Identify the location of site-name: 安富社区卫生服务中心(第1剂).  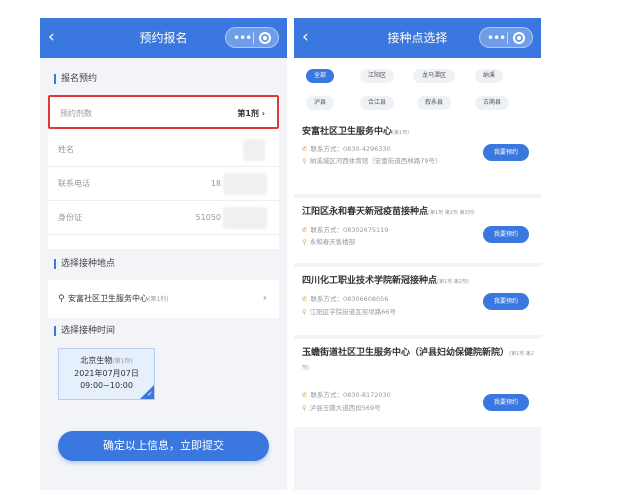
(356, 132).